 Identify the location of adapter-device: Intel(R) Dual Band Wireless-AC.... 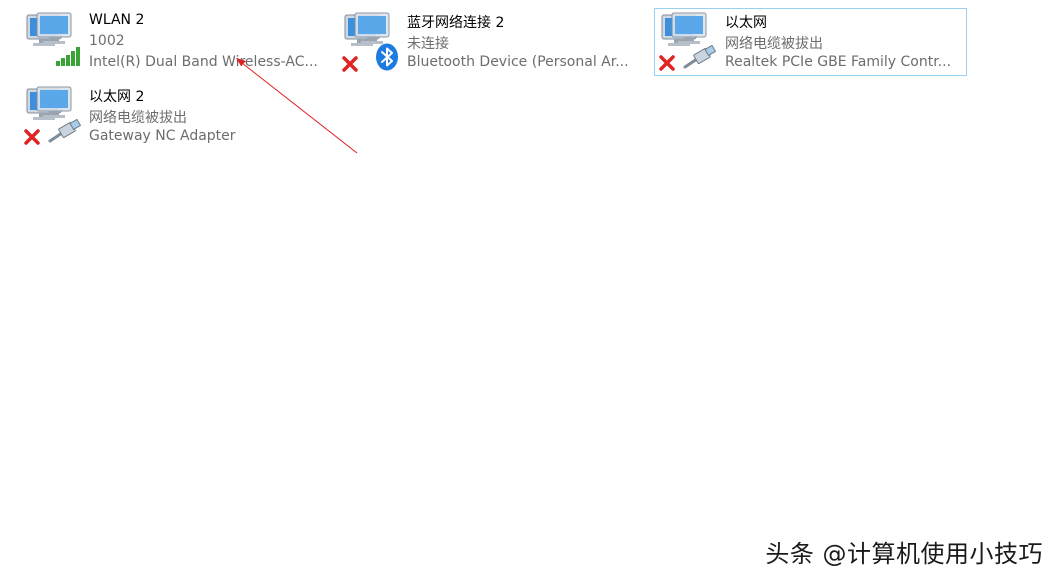
(203, 62).